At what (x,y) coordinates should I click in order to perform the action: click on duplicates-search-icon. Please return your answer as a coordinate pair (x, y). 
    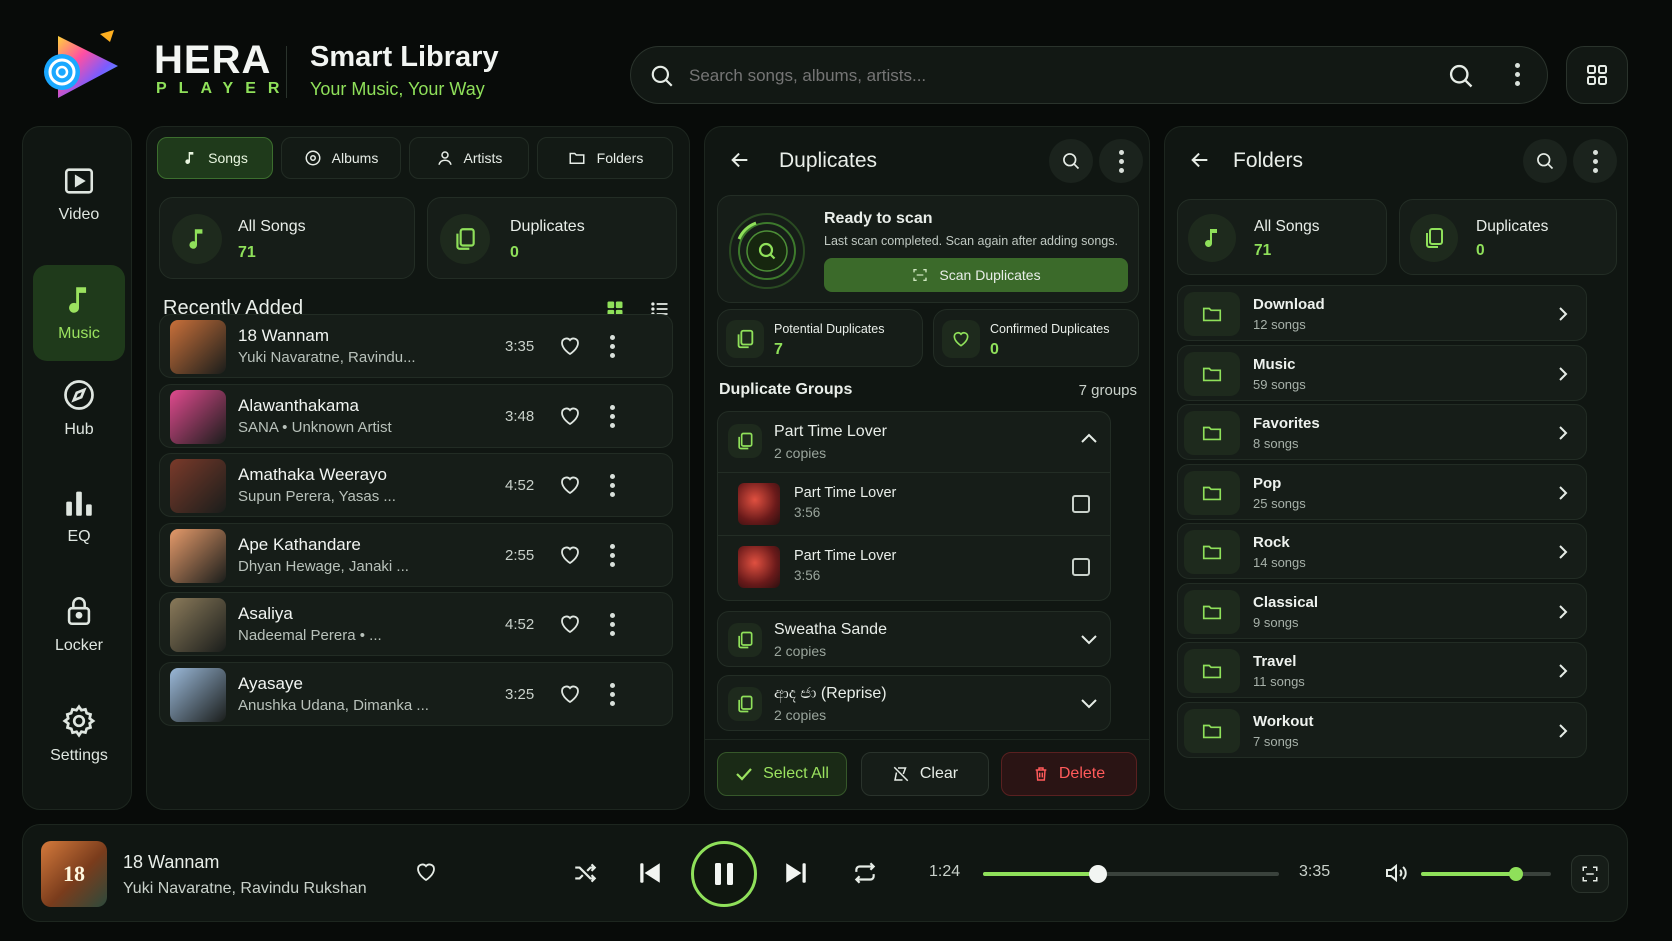
    Looking at the image, I should click on (1071, 161).